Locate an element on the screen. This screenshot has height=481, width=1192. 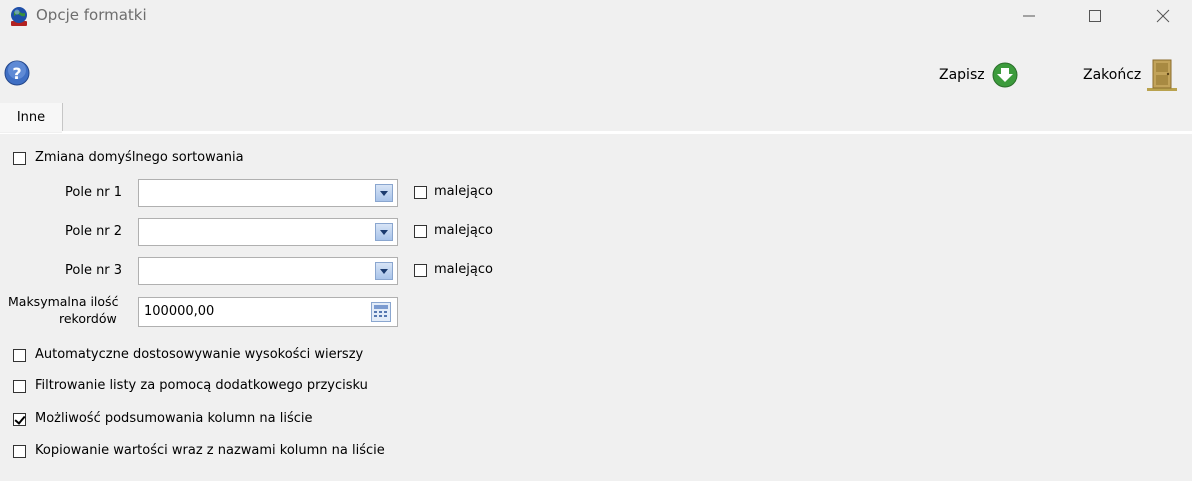
exit-button: Zakończ is located at coordinates (1130, 75).